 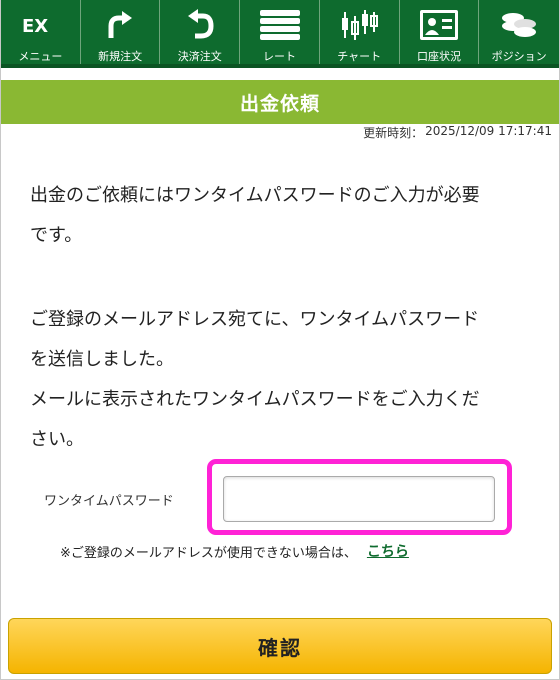 I want to click on nav-chart: チャート, so click(x=360, y=32).